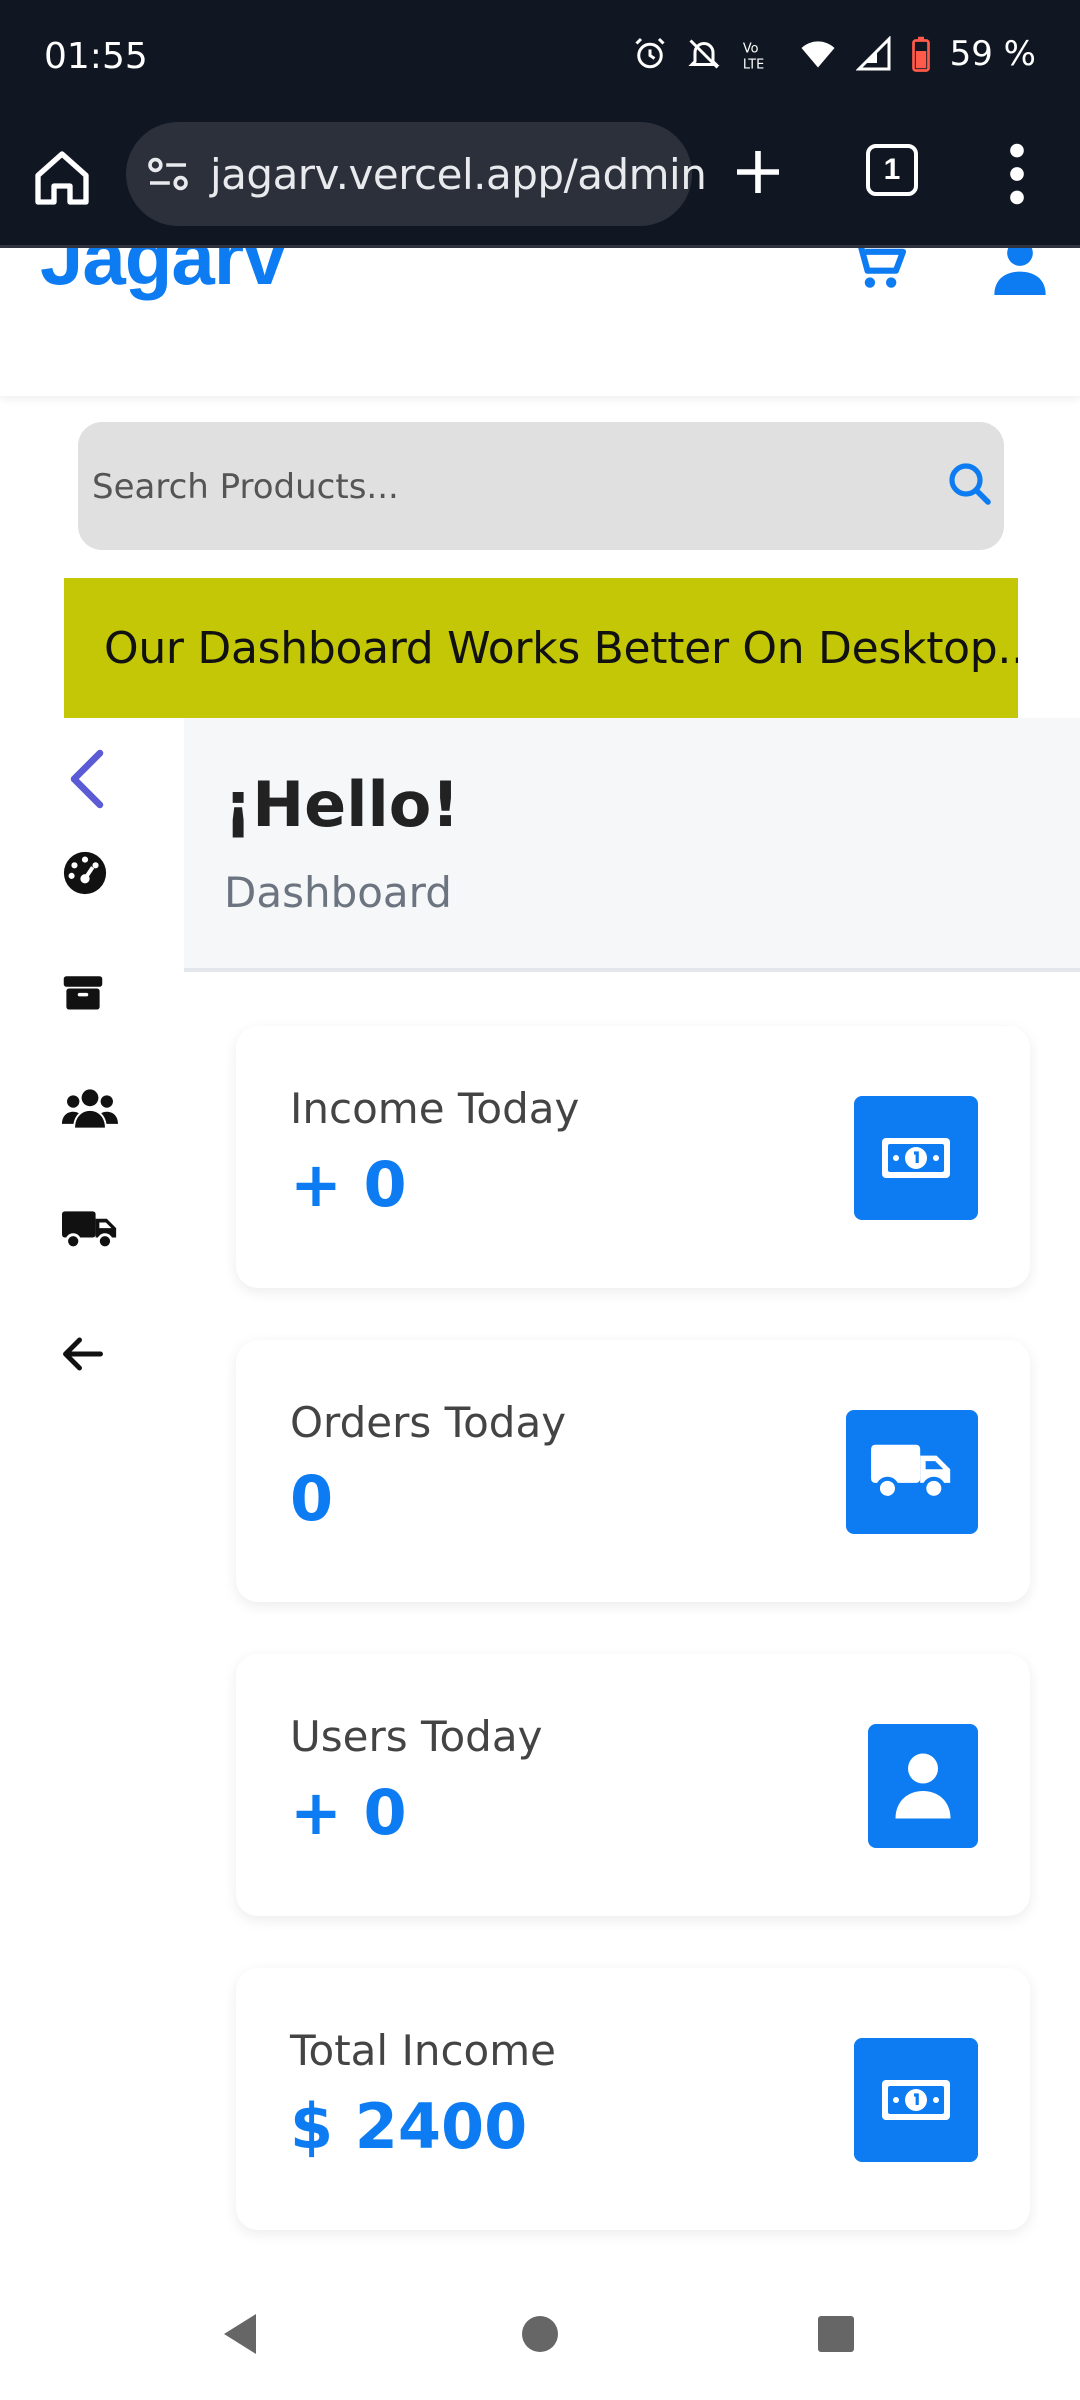 The height and width of the screenshot is (2400, 1080). Describe the element at coordinates (96, 56) in the screenshot. I see `status-time: 01:55` at that location.